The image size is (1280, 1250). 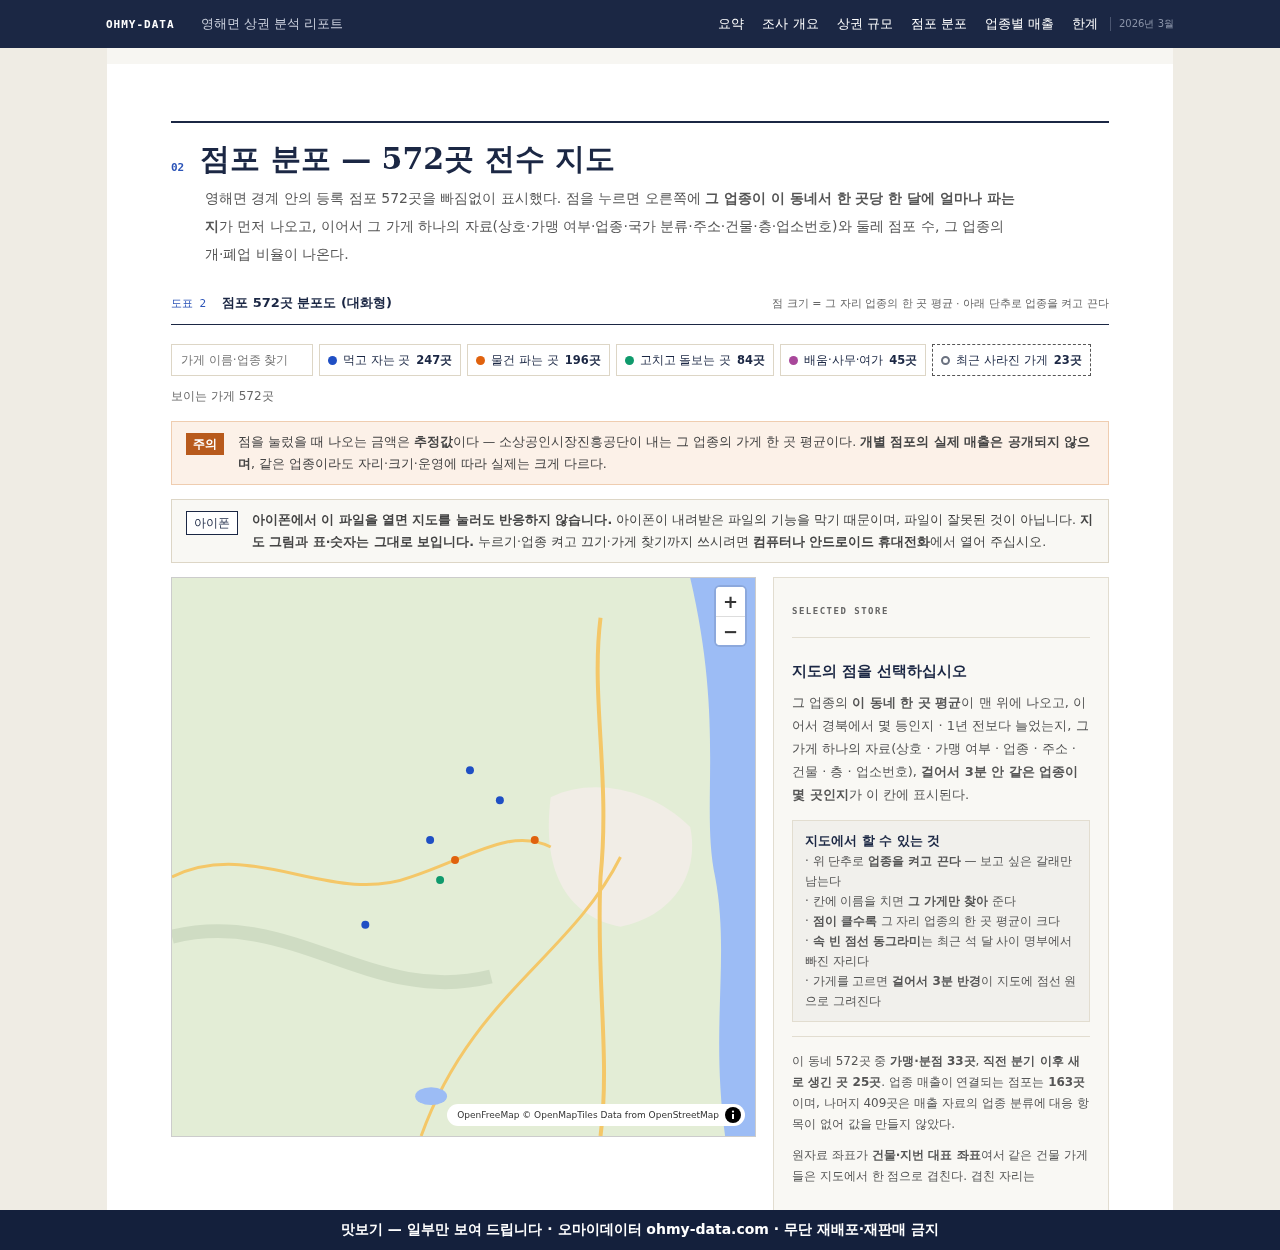 I want to click on filter-button: 먹고 자는 곳 247곳, so click(x=390, y=360).